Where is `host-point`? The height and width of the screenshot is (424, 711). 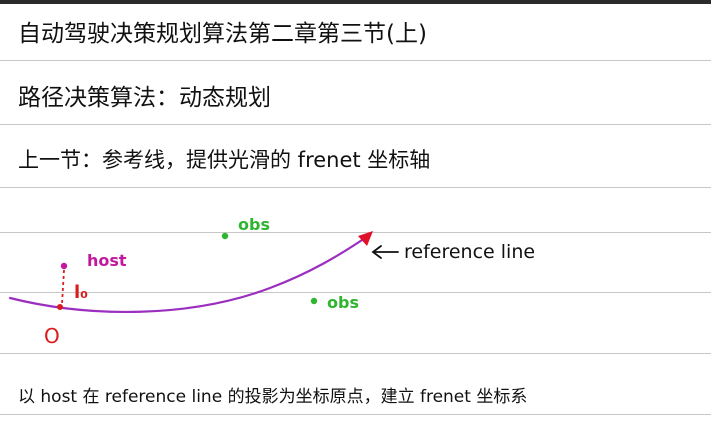 host-point is located at coordinates (64, 266).